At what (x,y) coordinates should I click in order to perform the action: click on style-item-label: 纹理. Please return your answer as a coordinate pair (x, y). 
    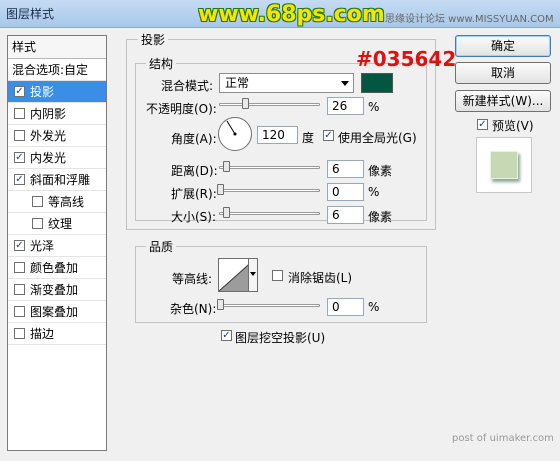
    Looking at the image, I should click on (60, 224).